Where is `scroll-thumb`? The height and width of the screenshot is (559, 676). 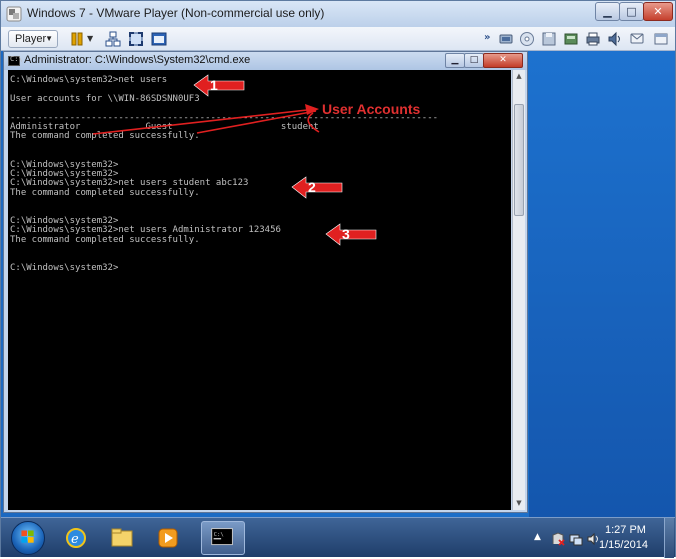
scroll-thumb is located at coordinates (519, 160).